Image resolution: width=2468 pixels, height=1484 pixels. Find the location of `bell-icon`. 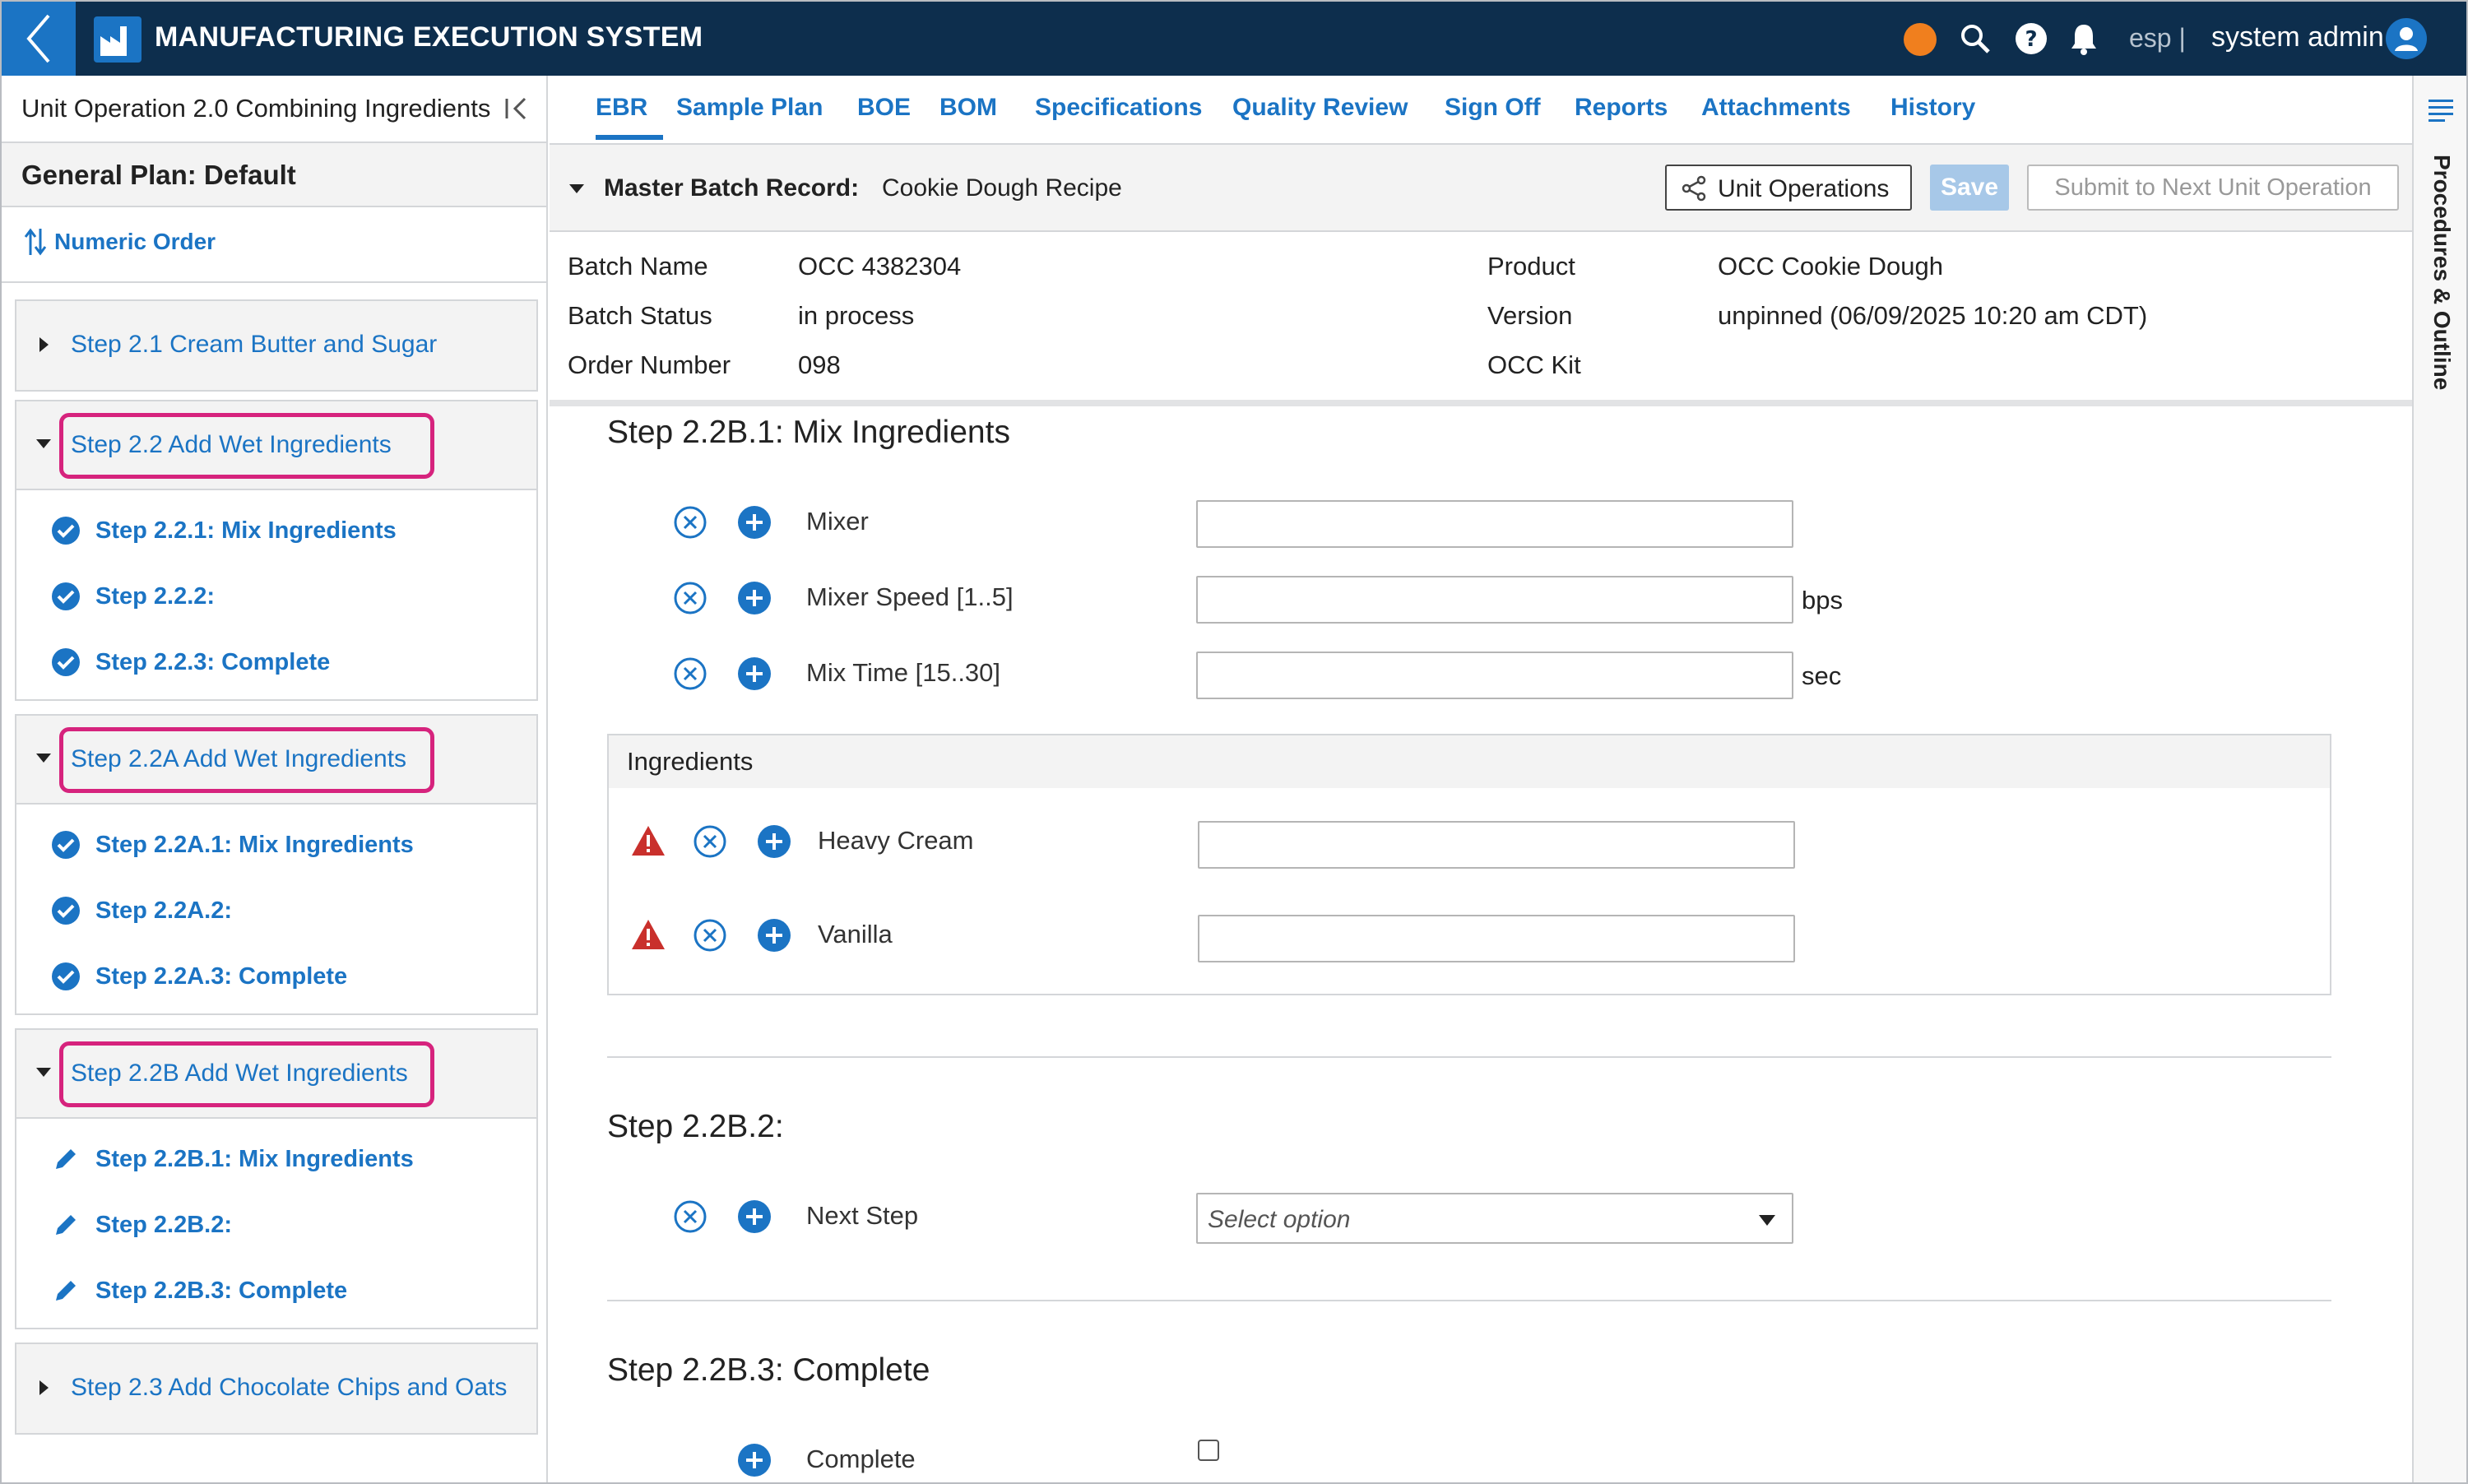

bell-icon is located at coordinates (2084, 38).